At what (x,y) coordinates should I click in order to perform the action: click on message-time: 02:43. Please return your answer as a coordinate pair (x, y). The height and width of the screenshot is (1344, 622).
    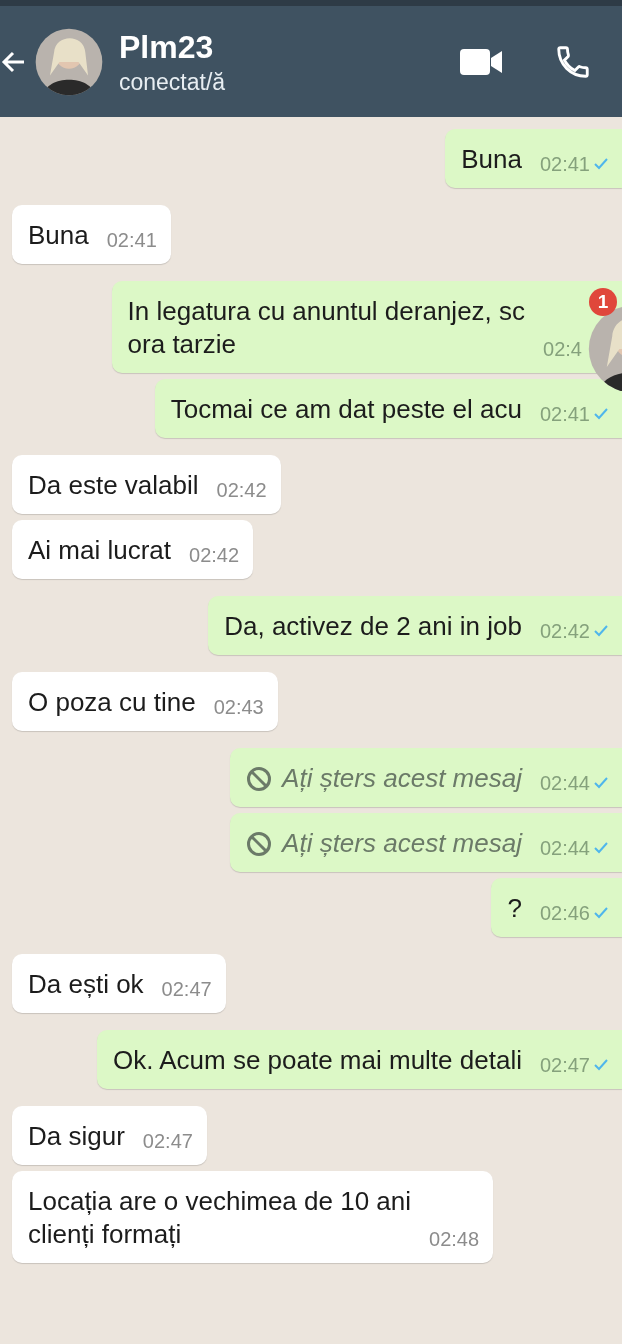
    Looking at the image, I should click on (238, 707).